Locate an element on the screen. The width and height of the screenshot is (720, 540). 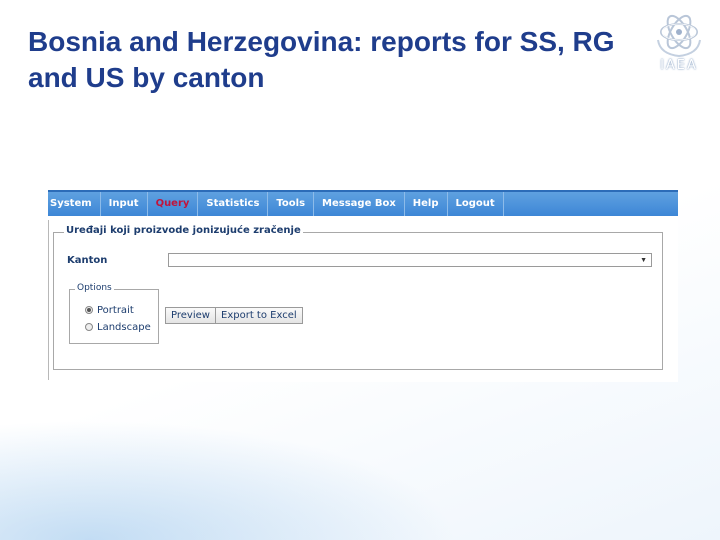
left-divider is located at coordinates (50, 300).